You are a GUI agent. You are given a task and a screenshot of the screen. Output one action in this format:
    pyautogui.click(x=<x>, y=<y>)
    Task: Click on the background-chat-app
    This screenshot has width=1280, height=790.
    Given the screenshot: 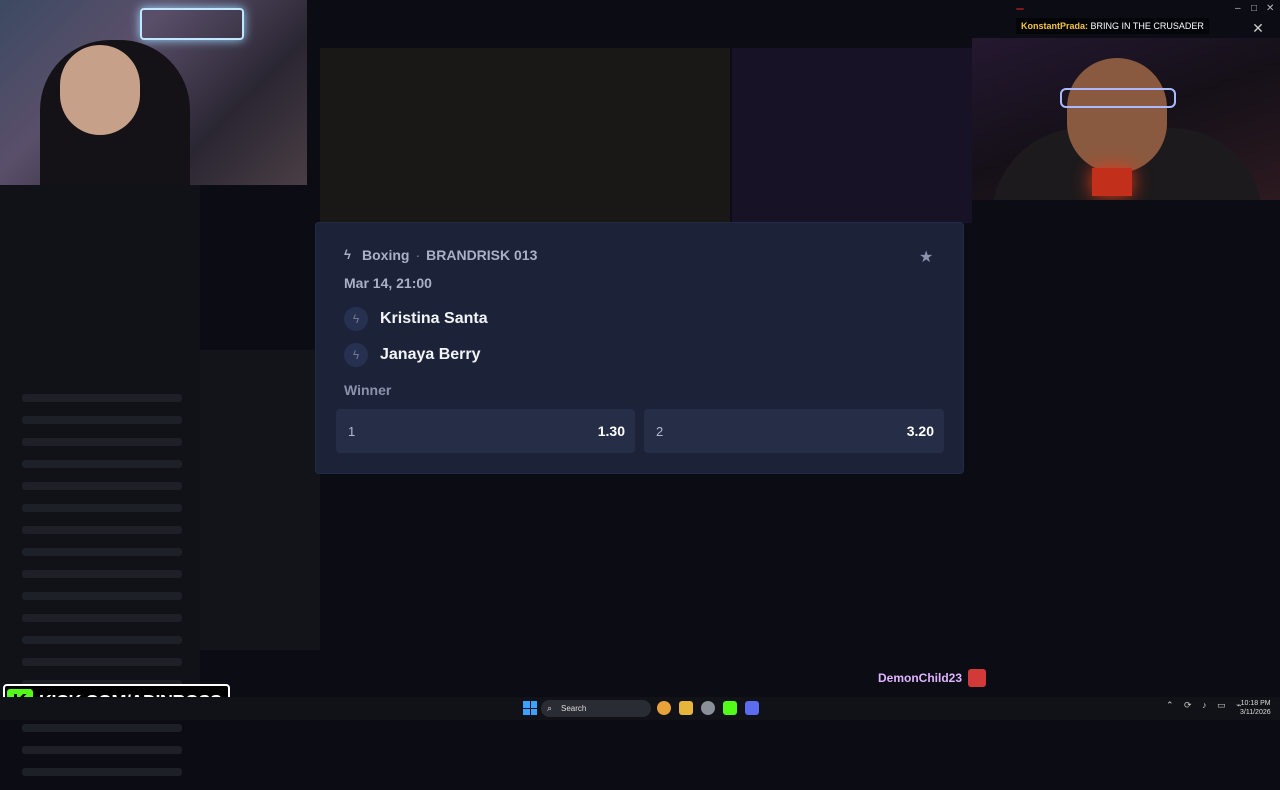 What is the action you would take?
    pyautogui.click(x=100, y=480)
    